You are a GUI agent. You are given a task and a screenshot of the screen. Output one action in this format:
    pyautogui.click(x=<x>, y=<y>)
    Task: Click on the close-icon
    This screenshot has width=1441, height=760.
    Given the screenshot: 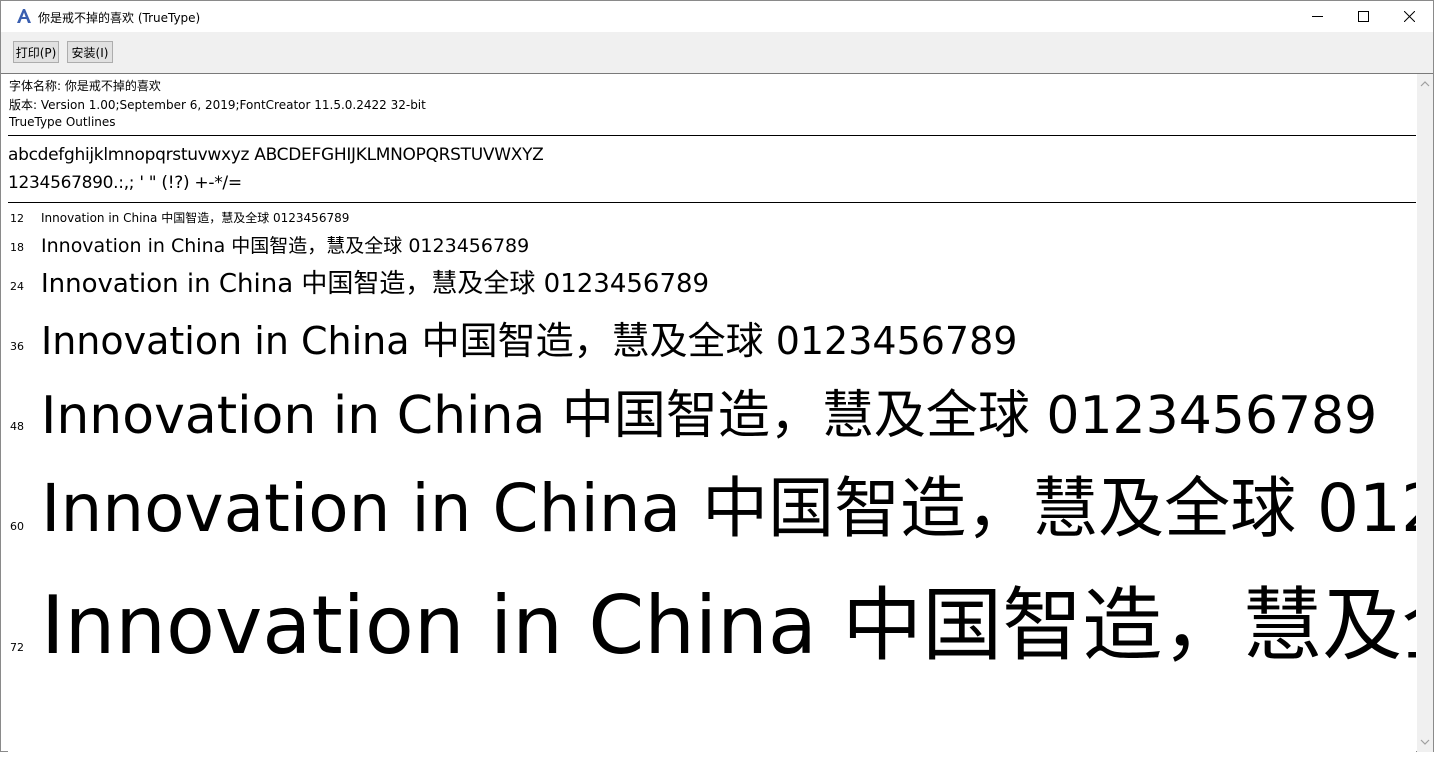 What is the action you would take?
    pyautogui.click(x=1409, y=16)
    